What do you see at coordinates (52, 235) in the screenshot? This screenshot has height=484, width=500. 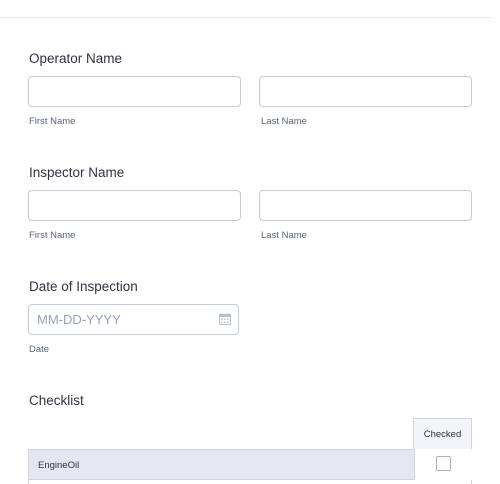 I see `inspector-first-name-sublabel: First Name` at bounding box center [52, 235].